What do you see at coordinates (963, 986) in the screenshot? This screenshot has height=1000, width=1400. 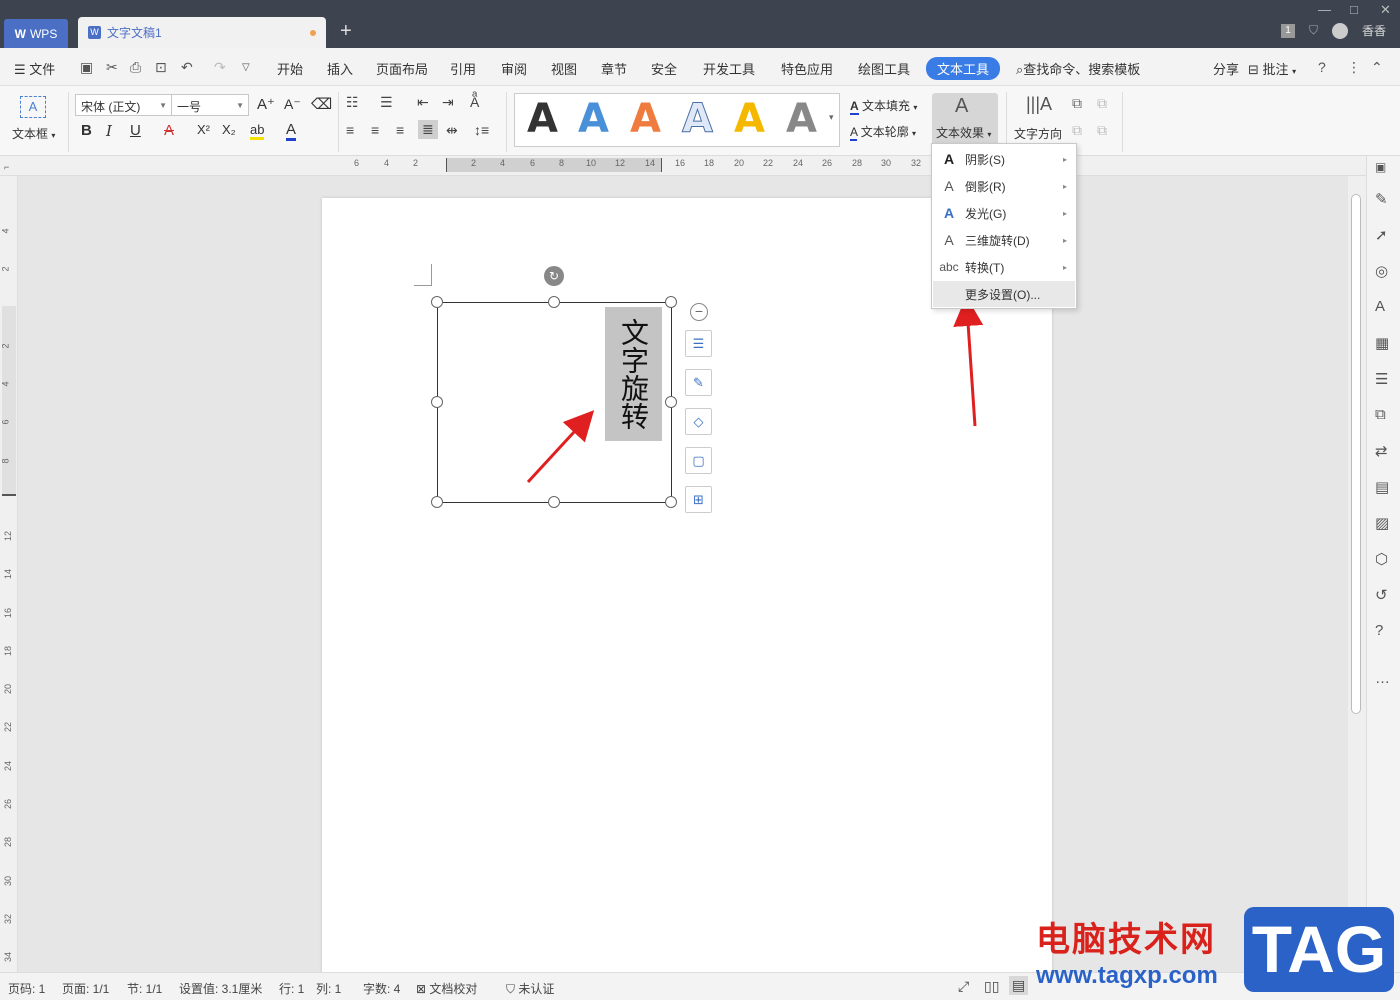 I see `fullscreen-icon: ⤢` at bounding box center [963, 986].